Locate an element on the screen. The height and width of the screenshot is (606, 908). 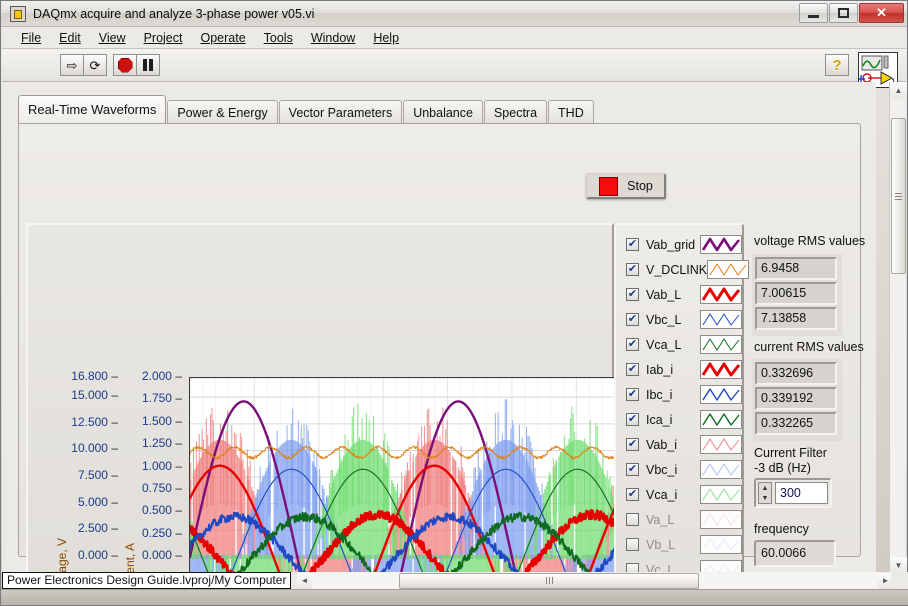
stepper-up-icon: ▲ is located at coordinates (765, 488).